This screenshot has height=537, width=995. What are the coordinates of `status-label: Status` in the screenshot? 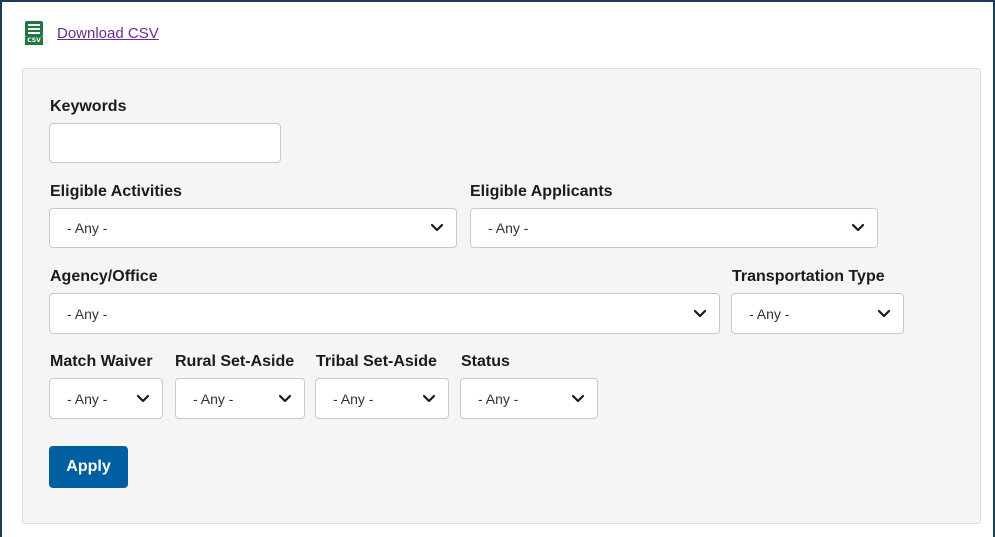 It's located at (485, 361).